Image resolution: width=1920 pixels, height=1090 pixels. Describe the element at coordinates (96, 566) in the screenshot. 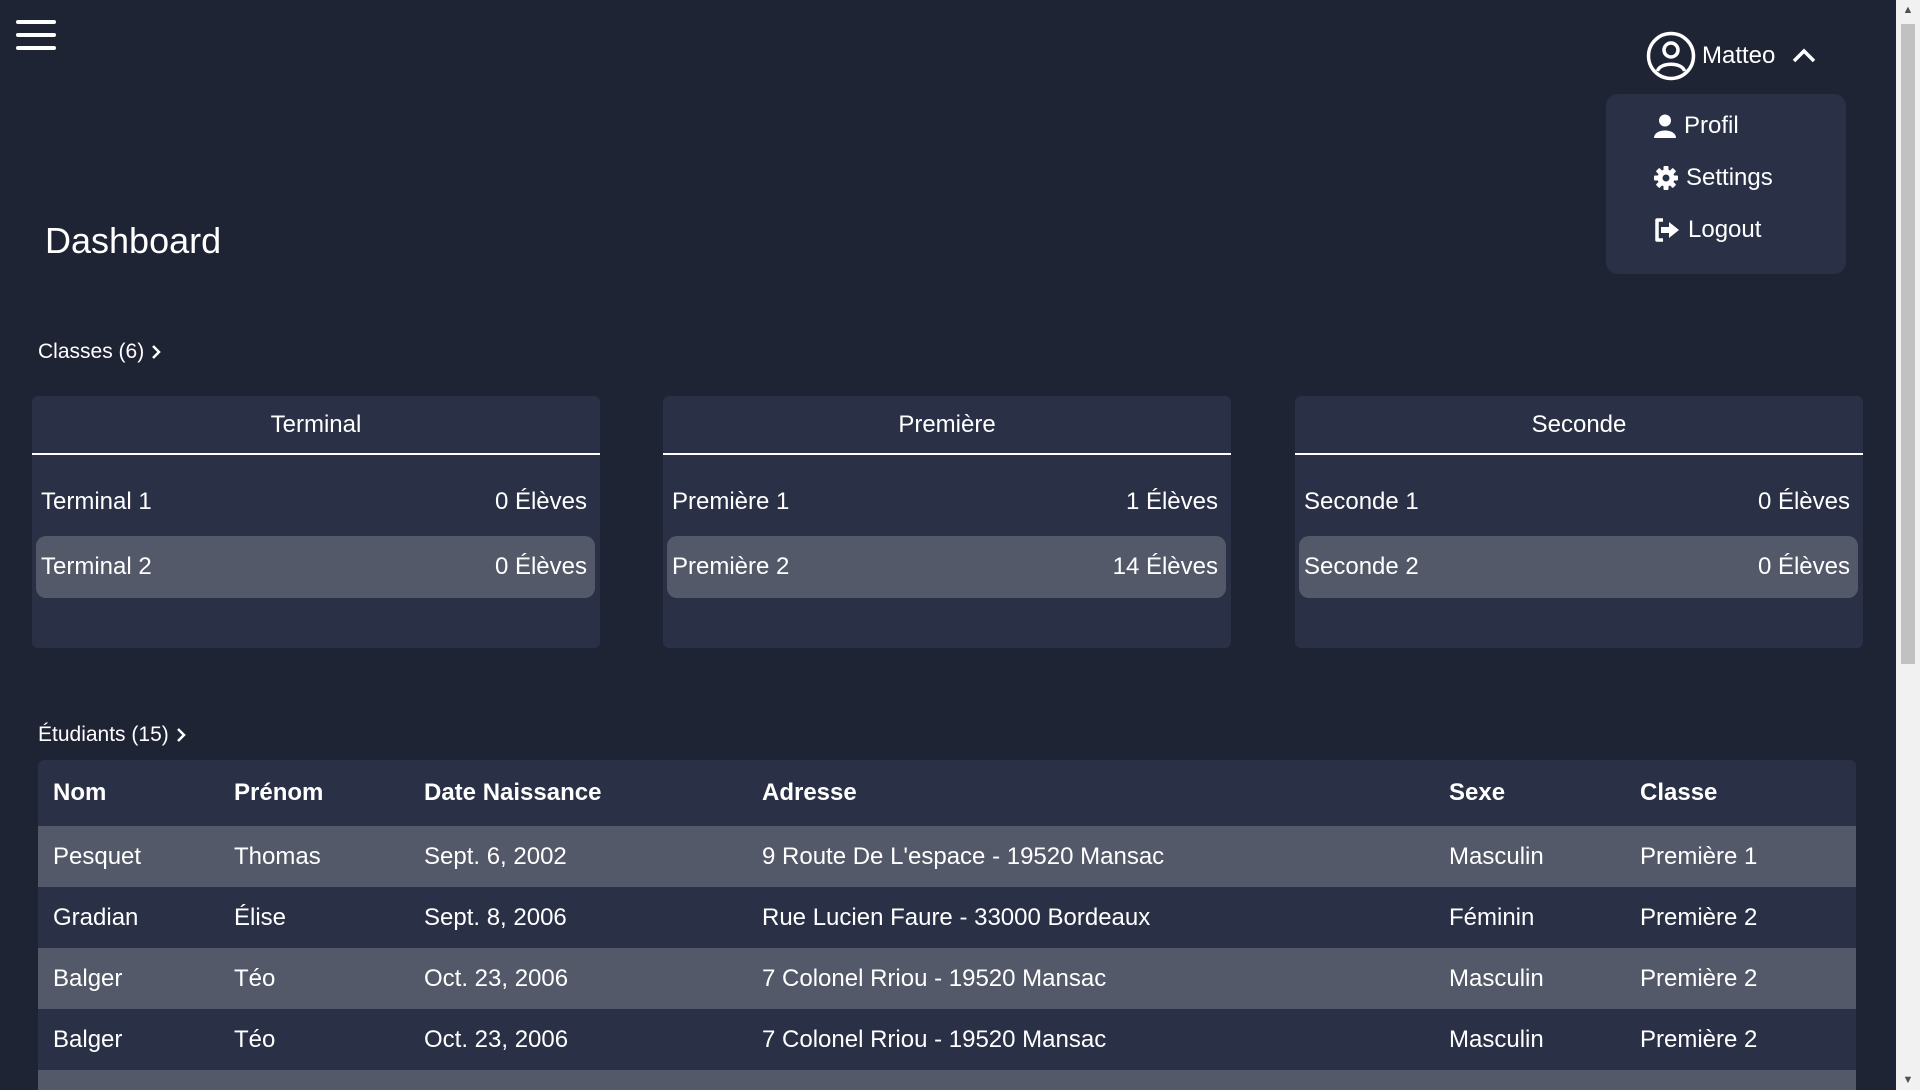

I see `class-name: Terminal 2` at that location.